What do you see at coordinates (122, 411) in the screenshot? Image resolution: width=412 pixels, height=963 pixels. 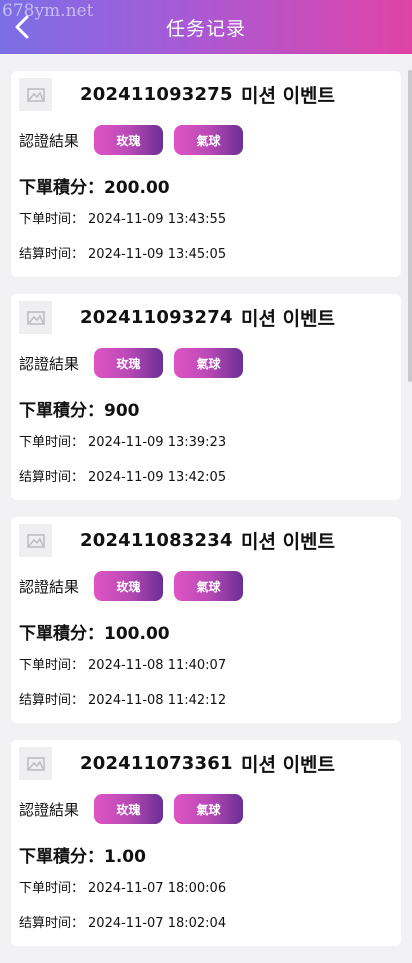 I see `points-value: 900` at bounding box center [122, 411].